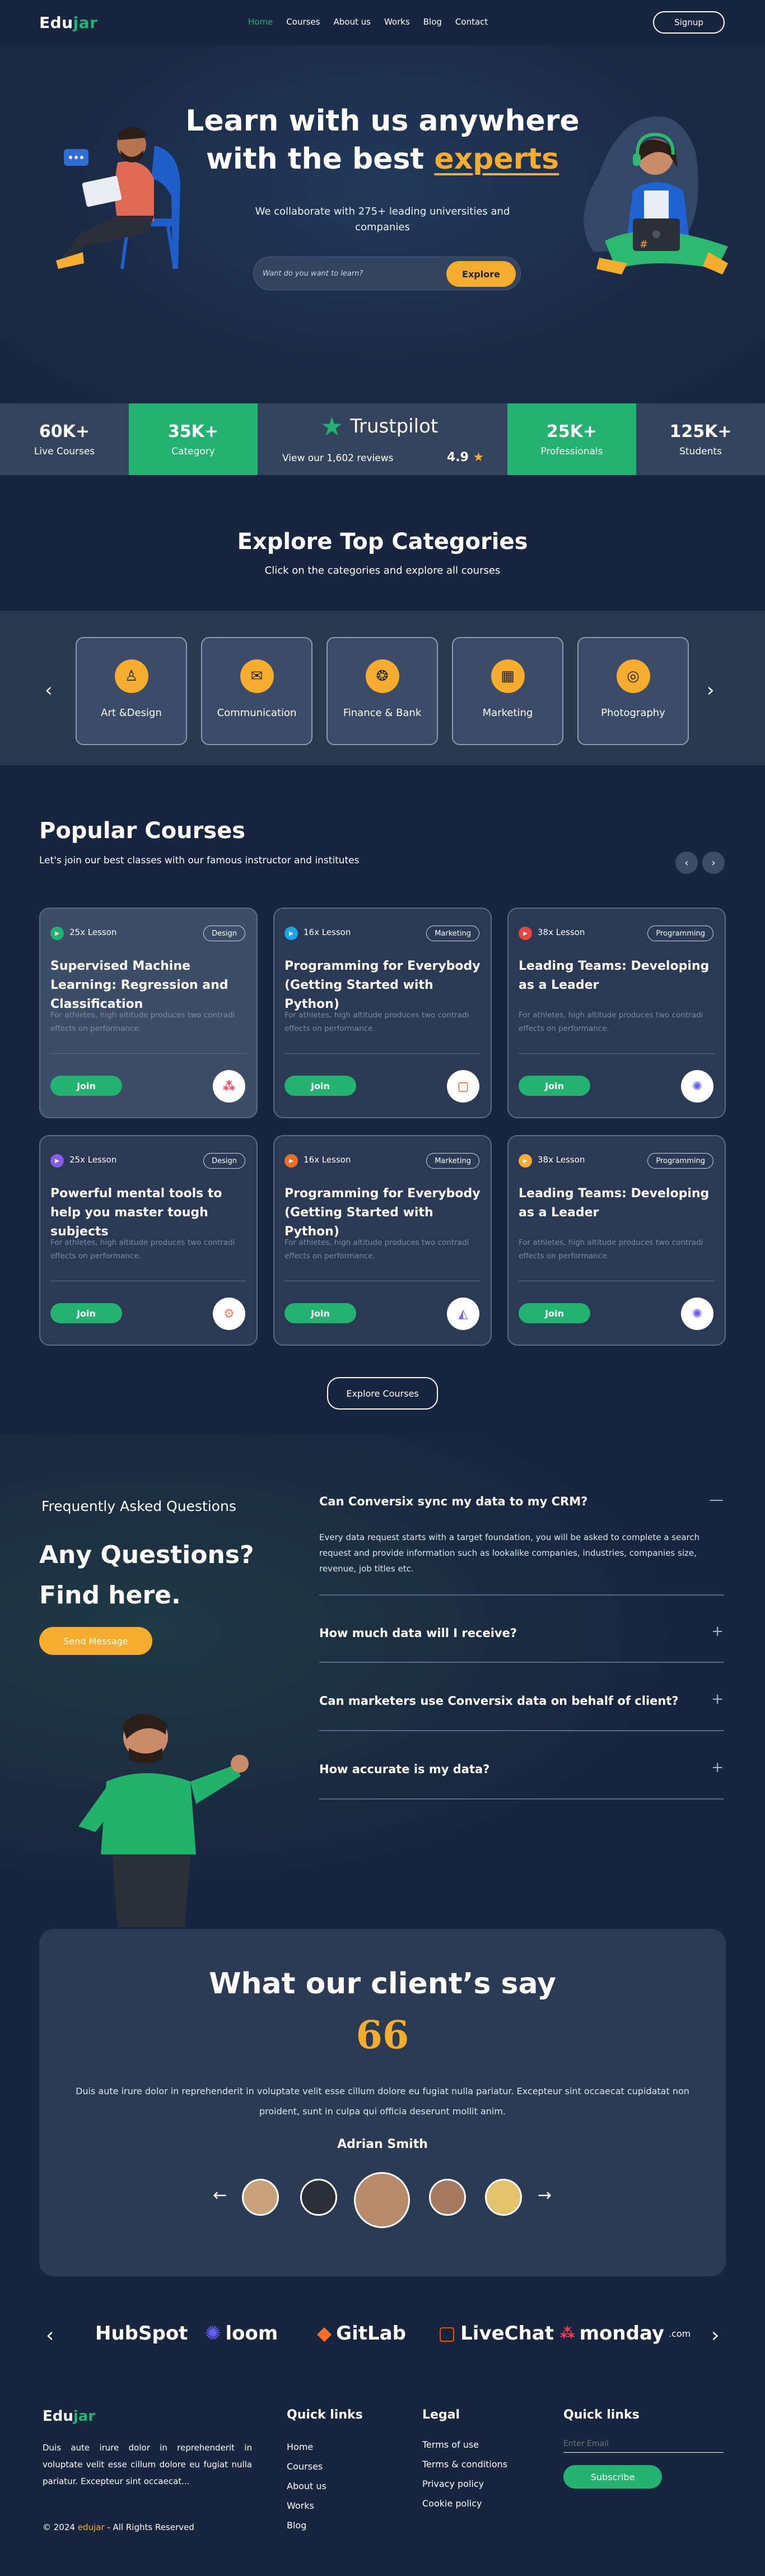  What do you see at coordinates (717, 1499) in the screenshot?
I see `collapse-icon: —` at bounding box center [717, 1499].